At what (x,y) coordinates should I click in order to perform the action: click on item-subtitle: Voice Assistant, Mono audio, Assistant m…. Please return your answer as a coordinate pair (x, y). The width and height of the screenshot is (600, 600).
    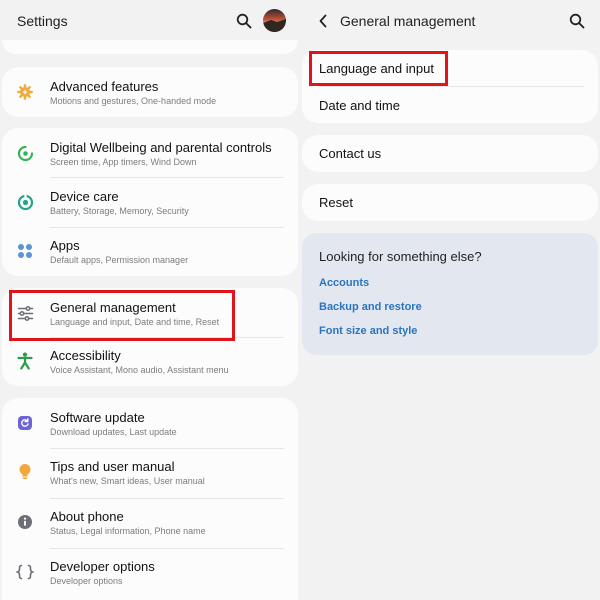
    Looking at the image, I should click on (139, 370).